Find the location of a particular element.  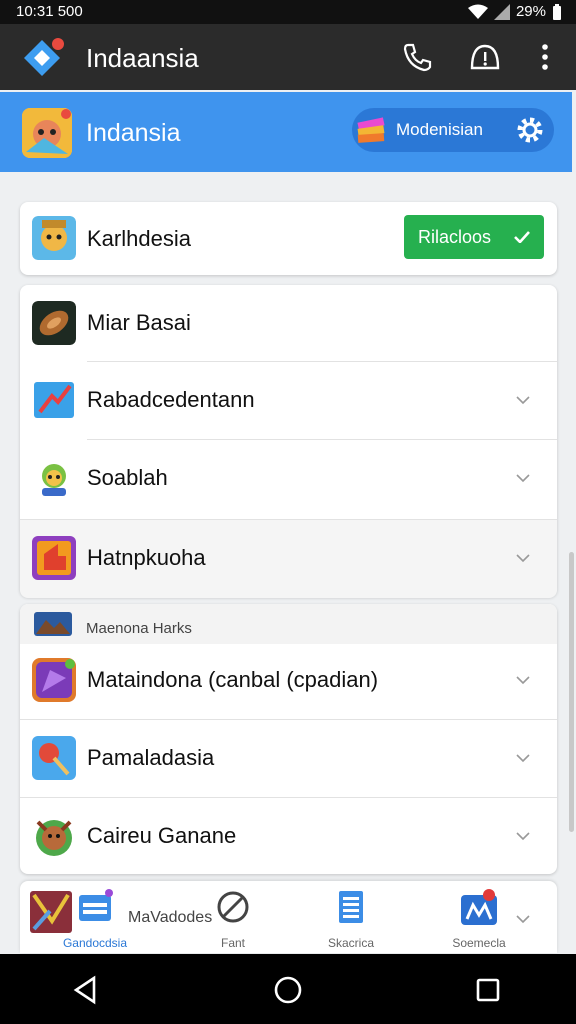

app-title: Indaansia is located at coordinates (142, 58).